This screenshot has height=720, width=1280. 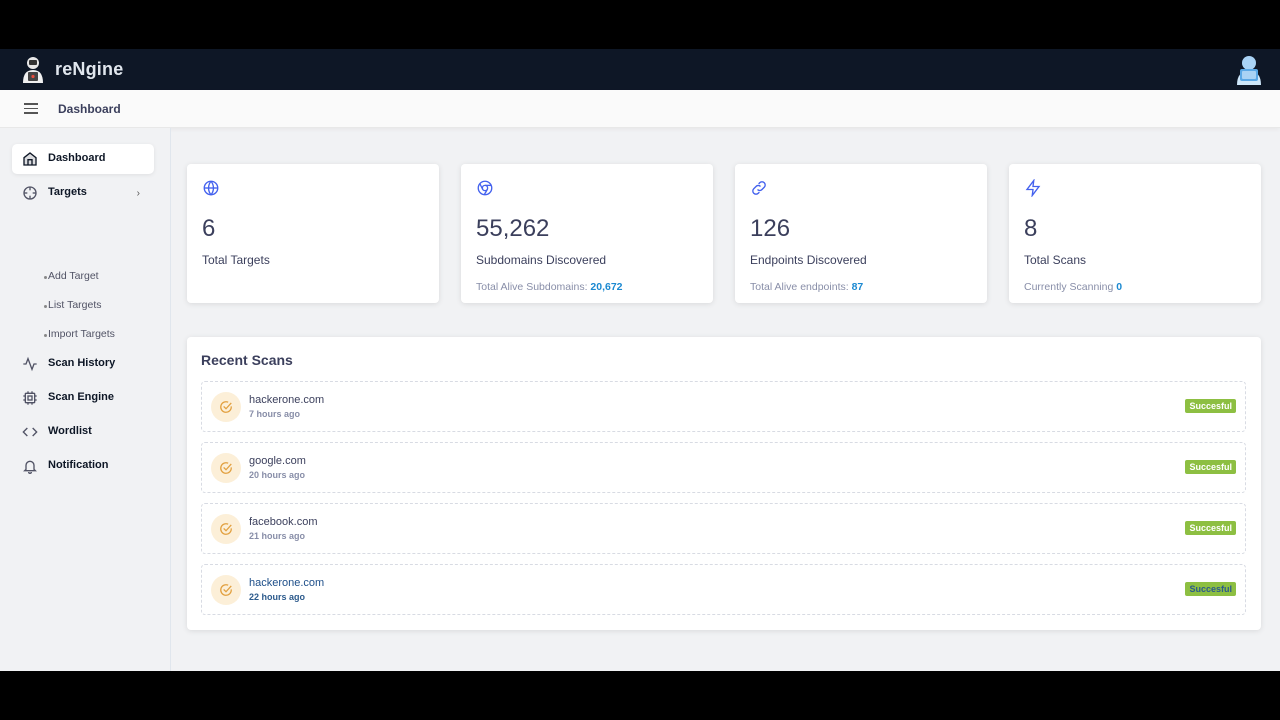 I want to click on scan-time: 21 hours ago, so click(x=277, y=536).